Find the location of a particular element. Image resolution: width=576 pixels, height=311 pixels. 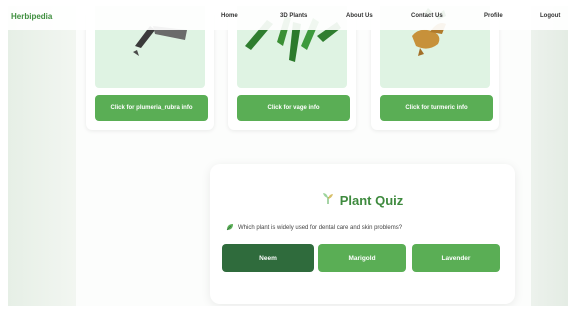

quiz-header: Plant Quiz is located at coordinates (362, 200).